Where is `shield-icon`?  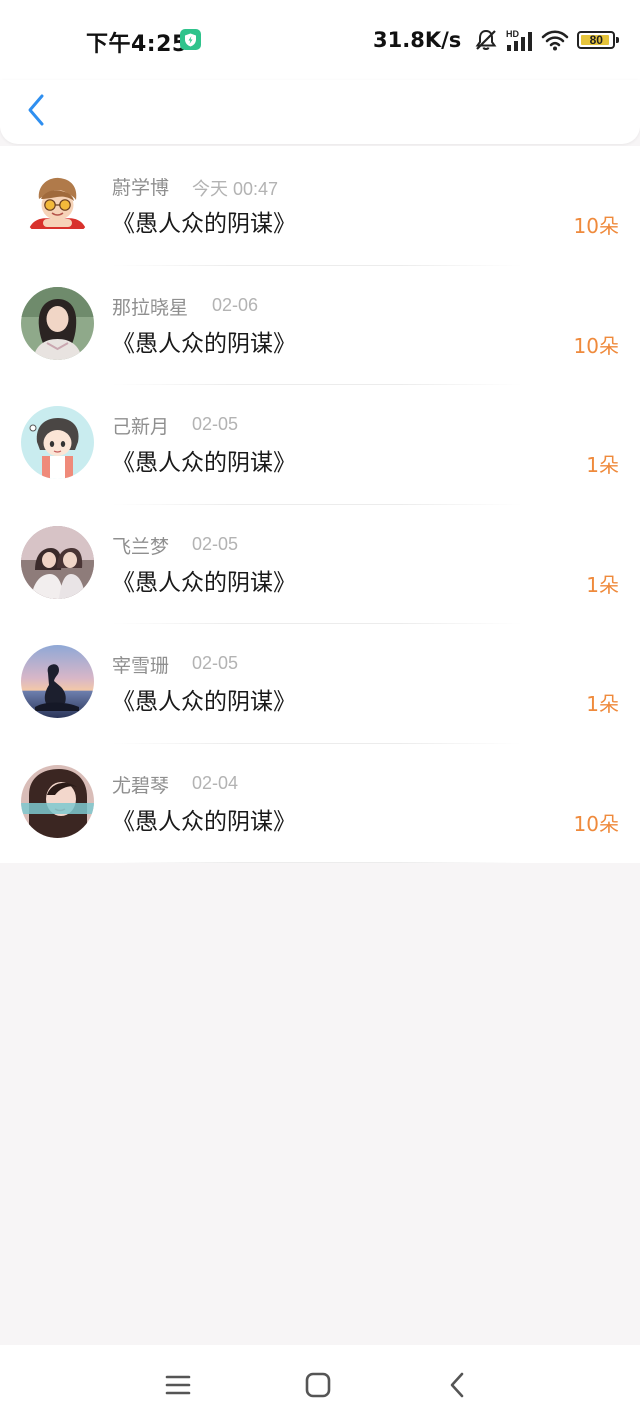
shield-icon is located at coordinates (190, 39).